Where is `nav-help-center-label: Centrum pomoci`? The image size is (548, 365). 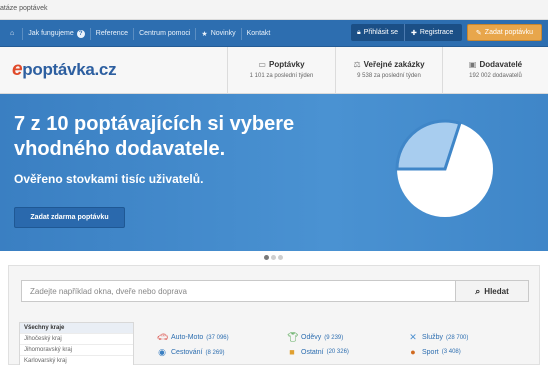 nav-help-center-label: Centrum pomoci is located at coordinates (165, 33).